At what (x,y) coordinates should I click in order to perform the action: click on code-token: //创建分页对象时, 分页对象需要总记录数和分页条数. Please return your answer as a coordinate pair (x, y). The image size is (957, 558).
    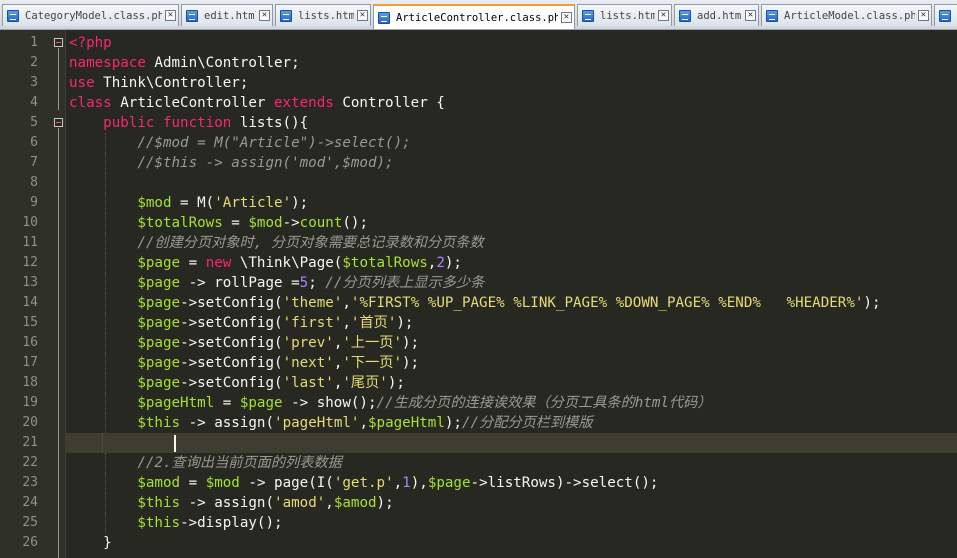
    Looking at the image, I should click on (310, 243).